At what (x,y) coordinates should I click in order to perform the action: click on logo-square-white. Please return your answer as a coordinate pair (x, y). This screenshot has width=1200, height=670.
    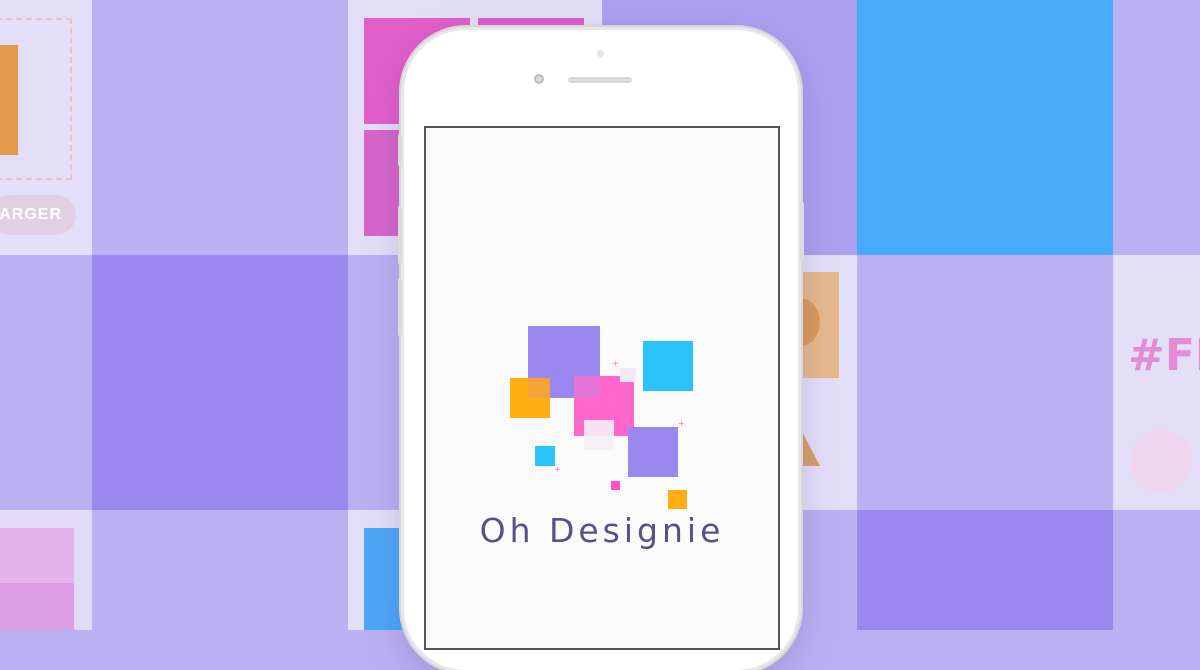
    Looking at the image, I should click on (599, 435).